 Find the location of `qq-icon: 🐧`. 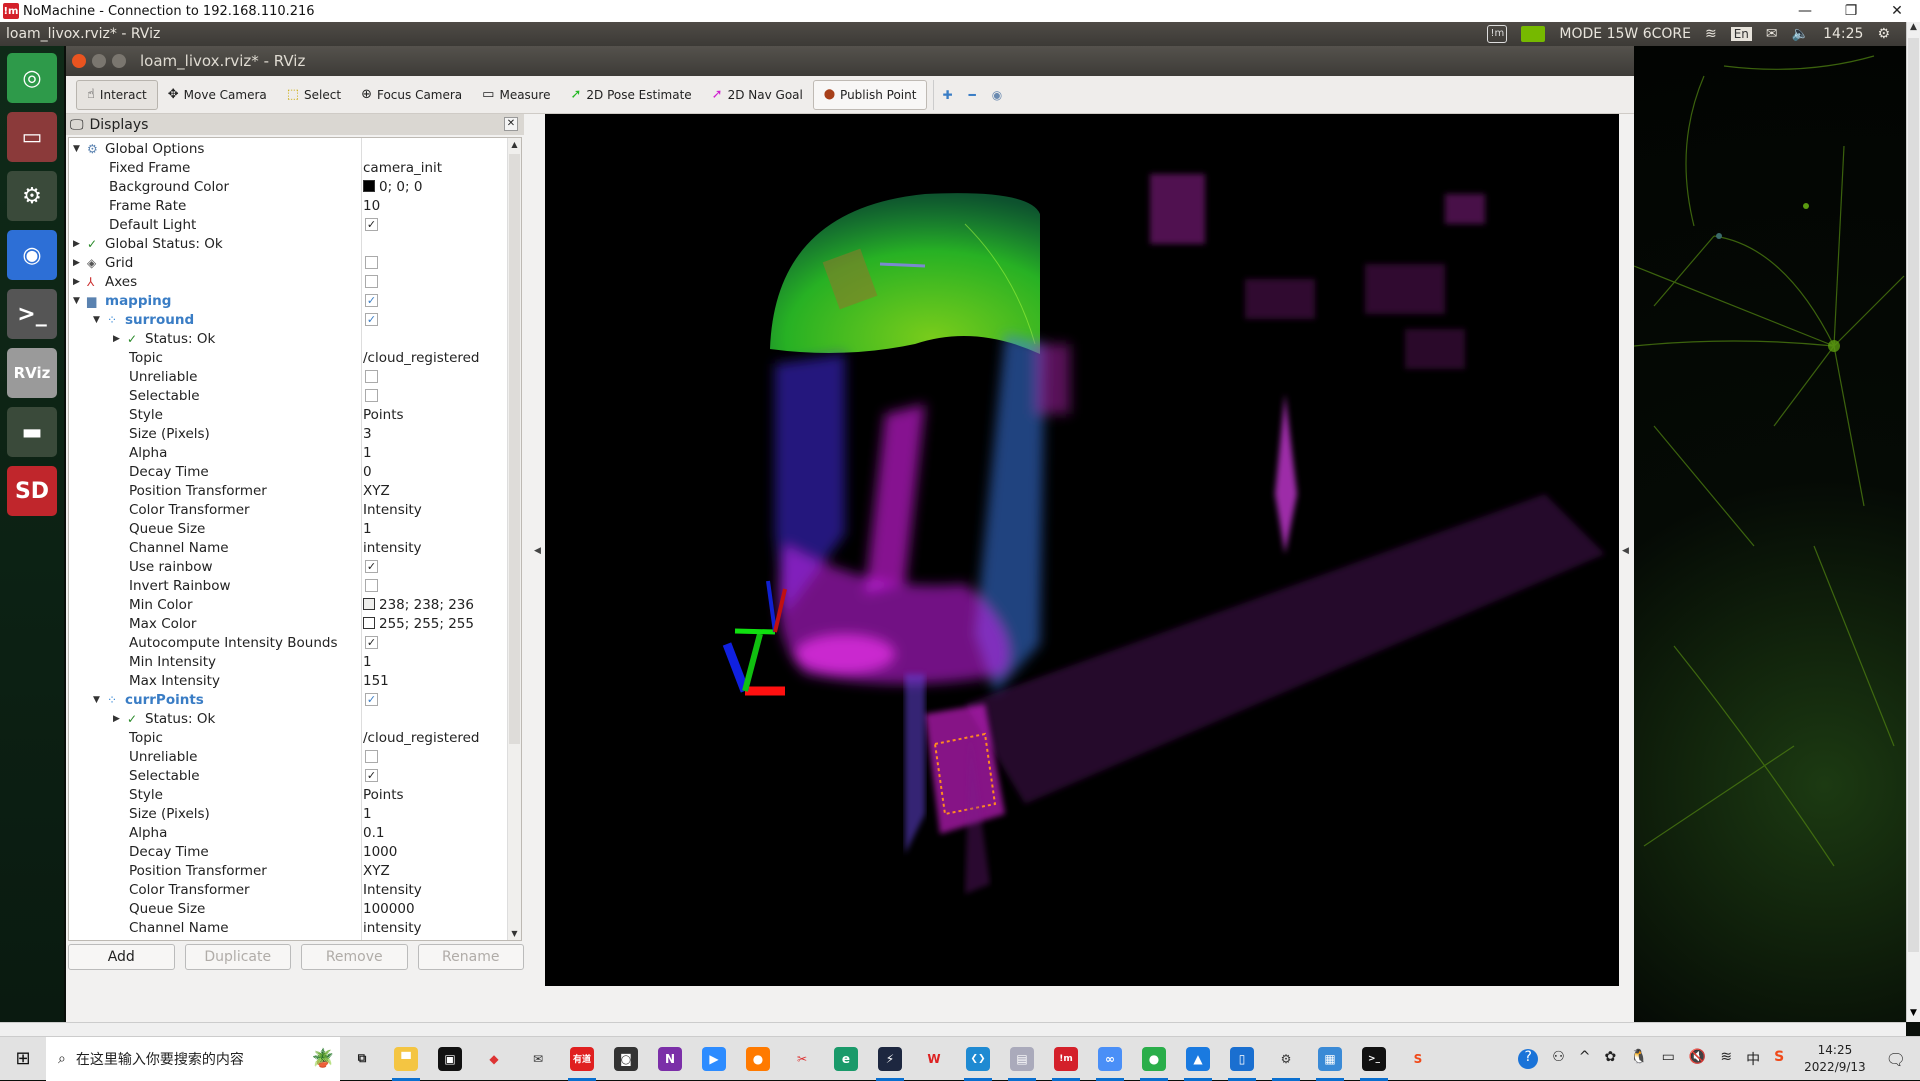

qq-icon: 🐧 is located at coordinates (1638, 1059).